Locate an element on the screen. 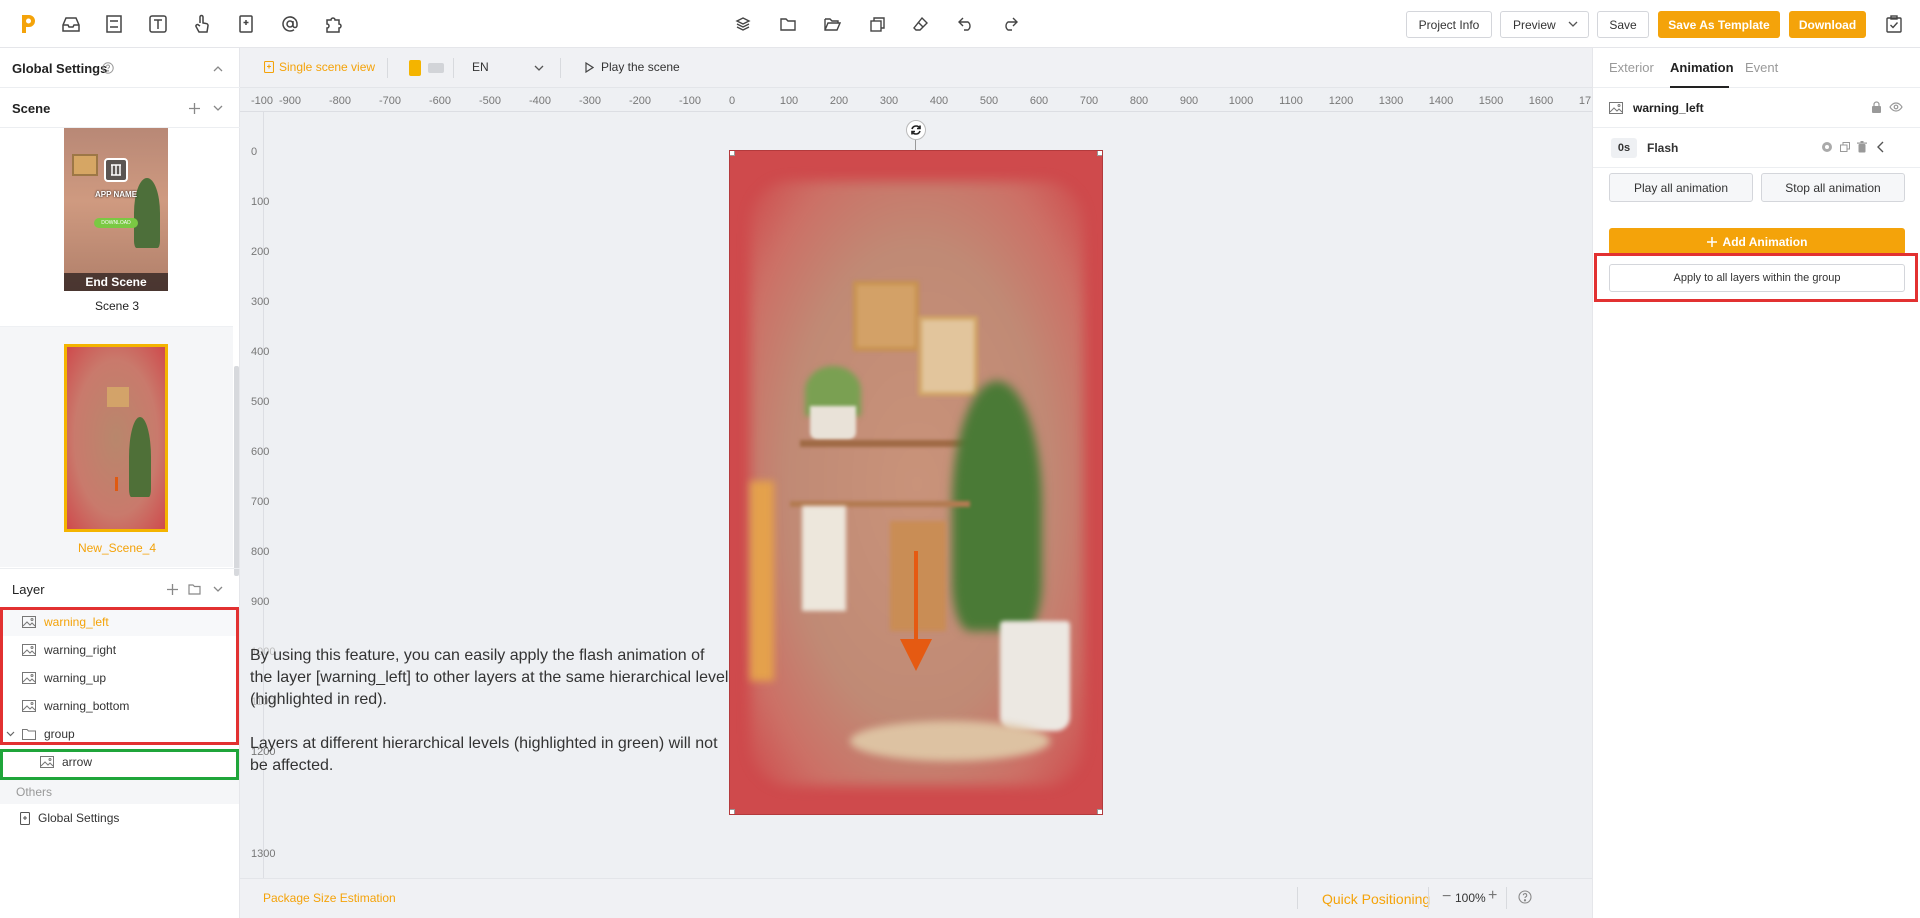  arrow-shaft is located at coordinates (916, 596).